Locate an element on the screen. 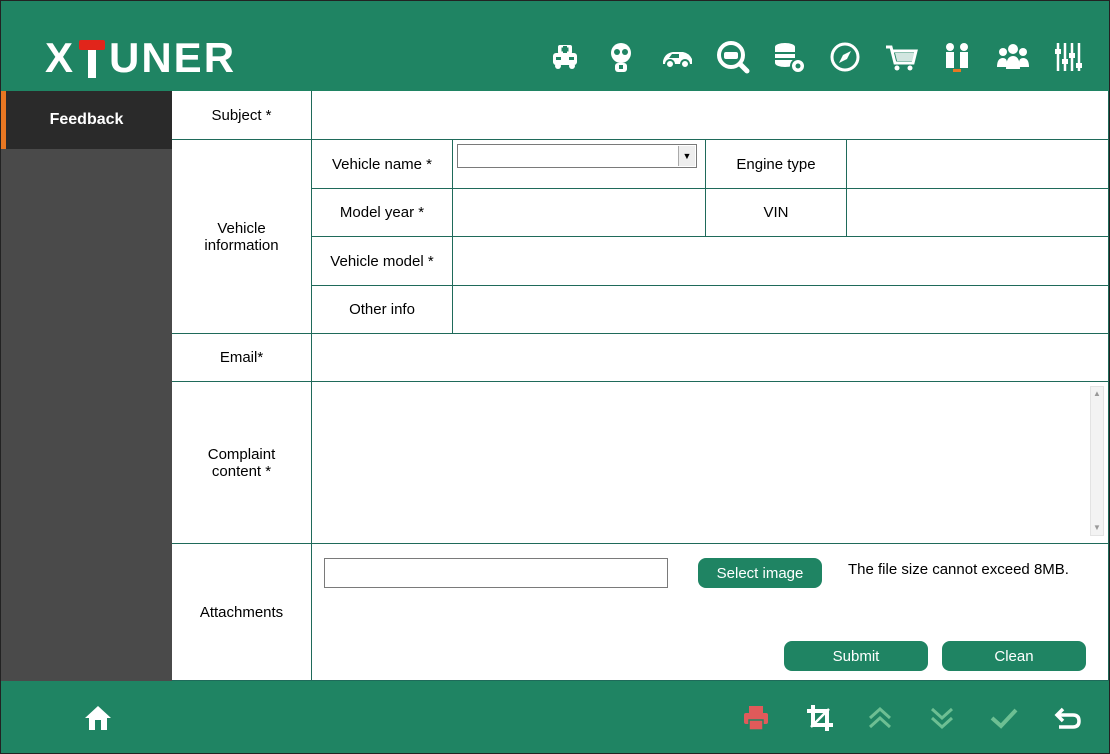 This screenshot has height=754, width=1110. page-up-icon is located at coordinates (880, 718).